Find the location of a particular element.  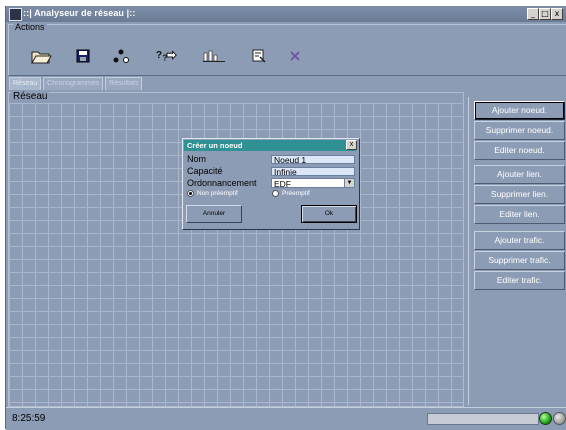

delete-link-button: Supprimer lien. is located at coordinates (519, 194).